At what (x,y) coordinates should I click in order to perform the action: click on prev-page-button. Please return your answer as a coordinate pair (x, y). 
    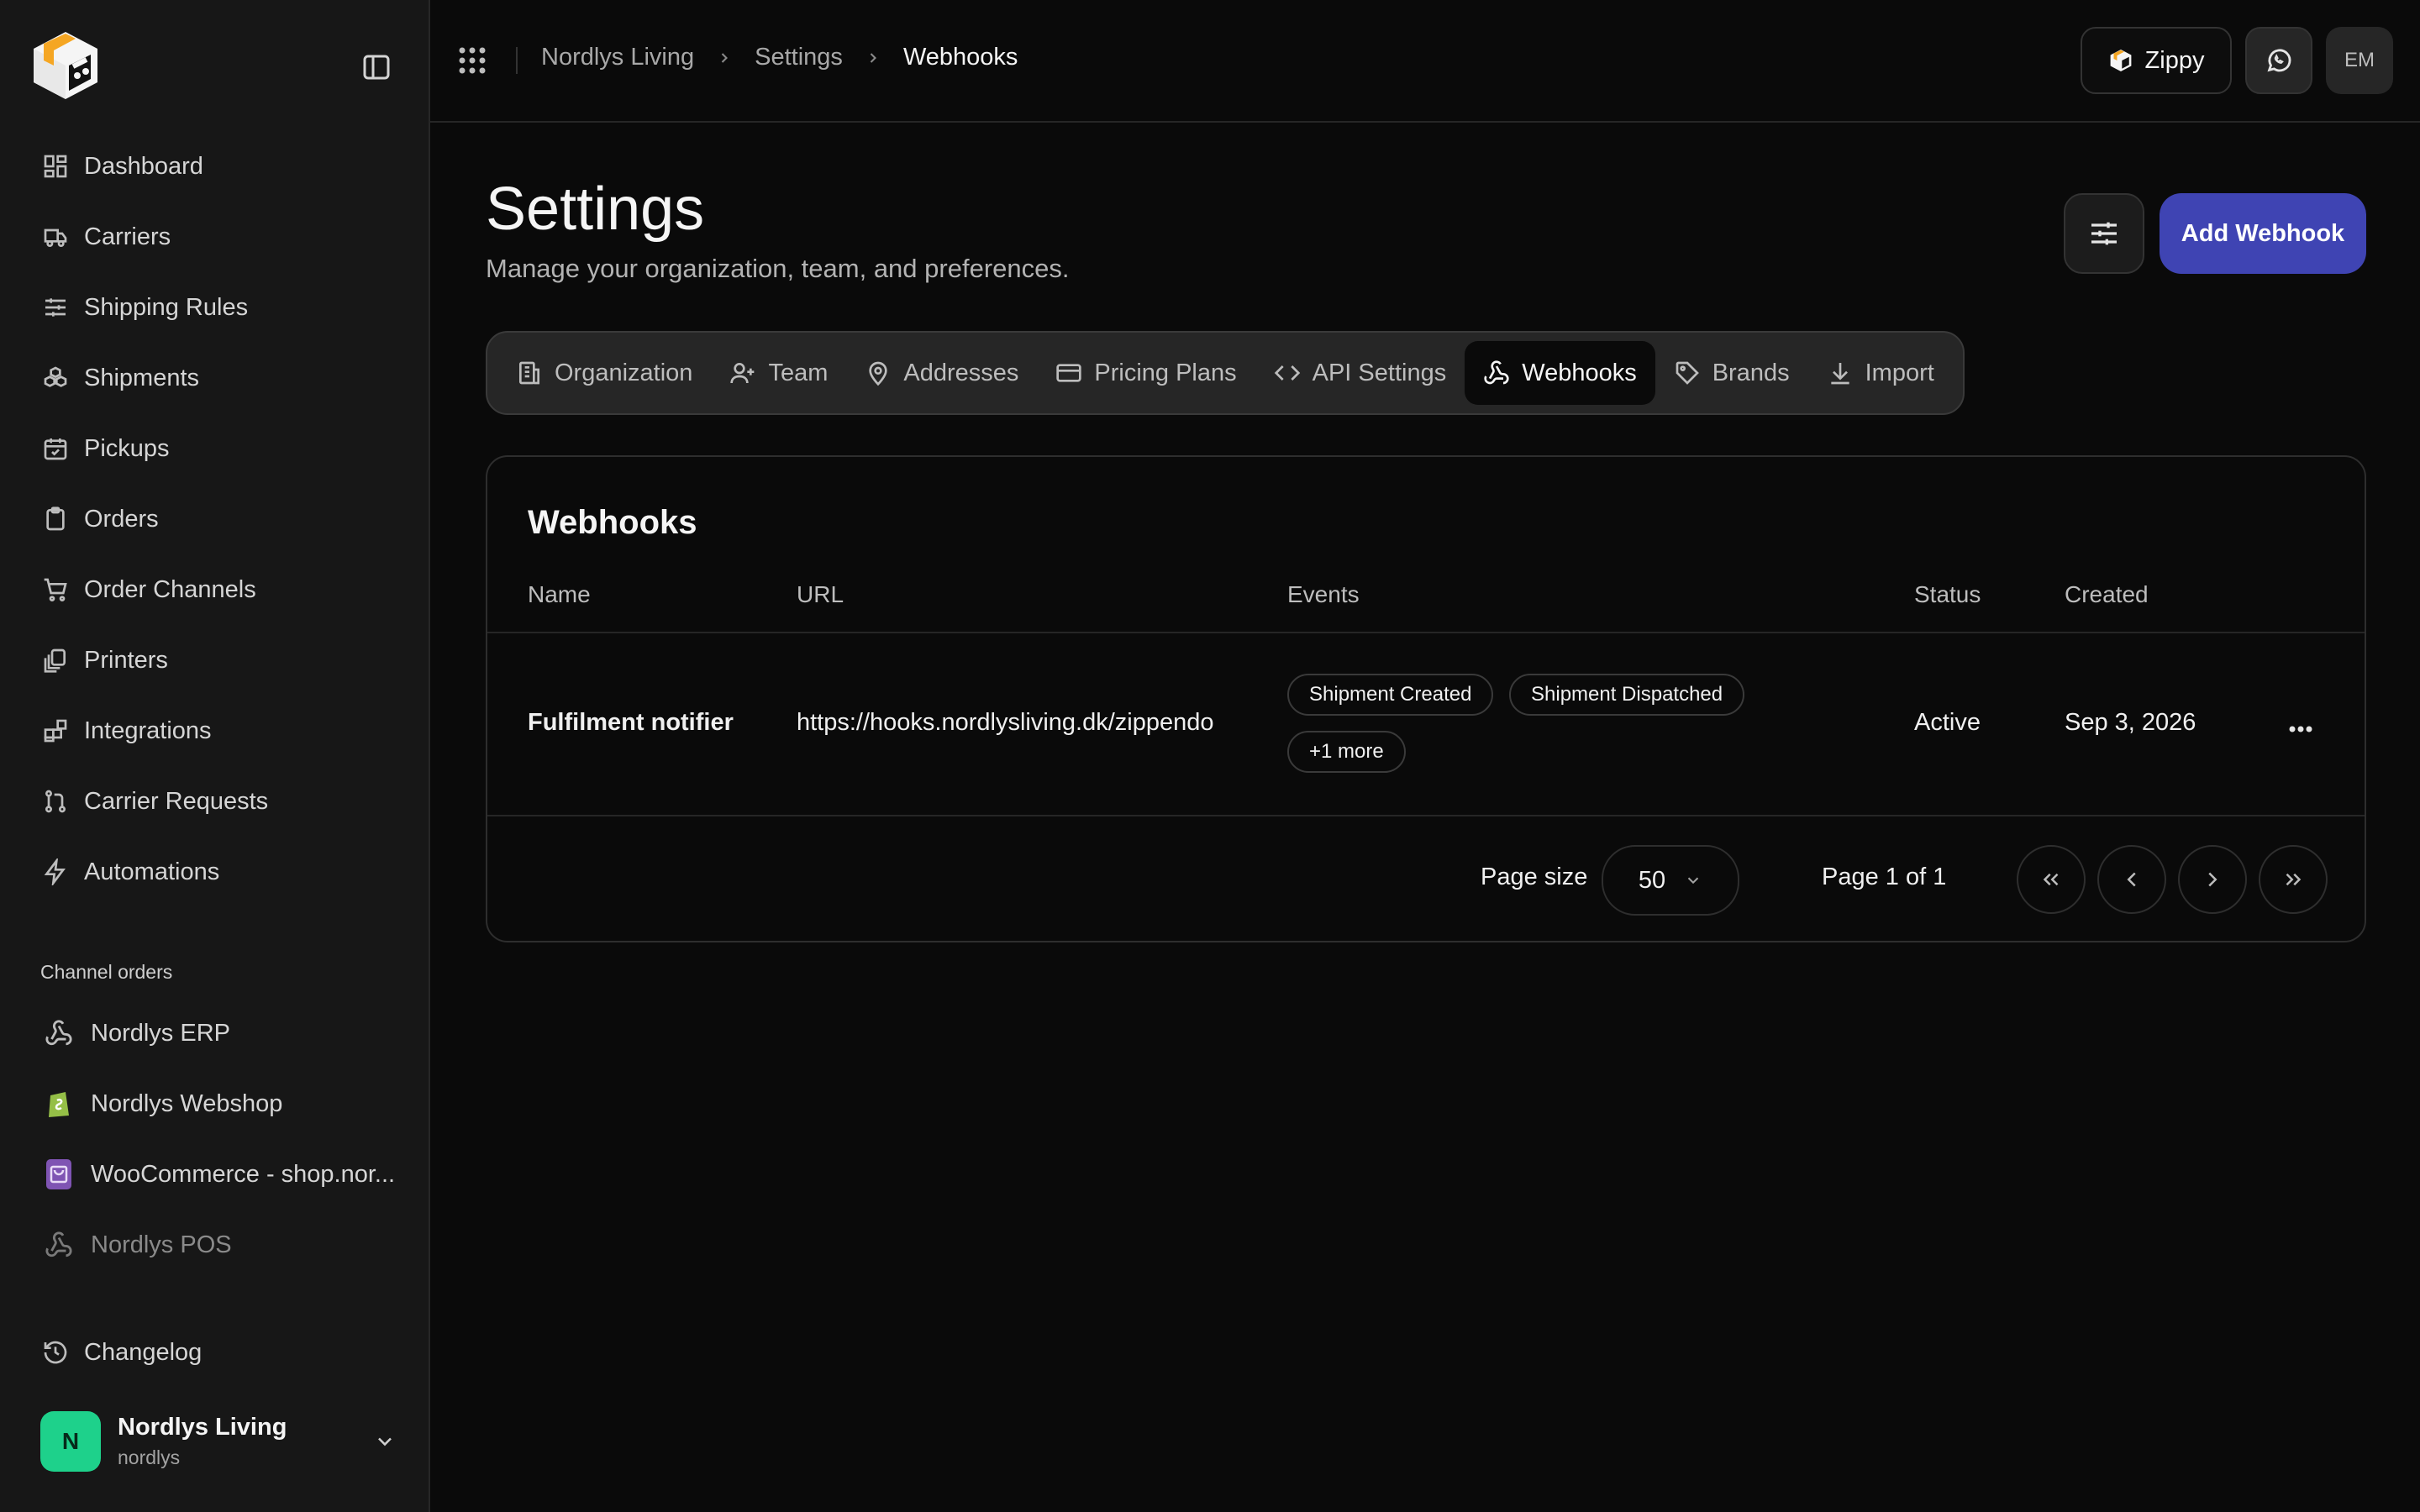
    Looking at the image, I should click on (2131, 879).